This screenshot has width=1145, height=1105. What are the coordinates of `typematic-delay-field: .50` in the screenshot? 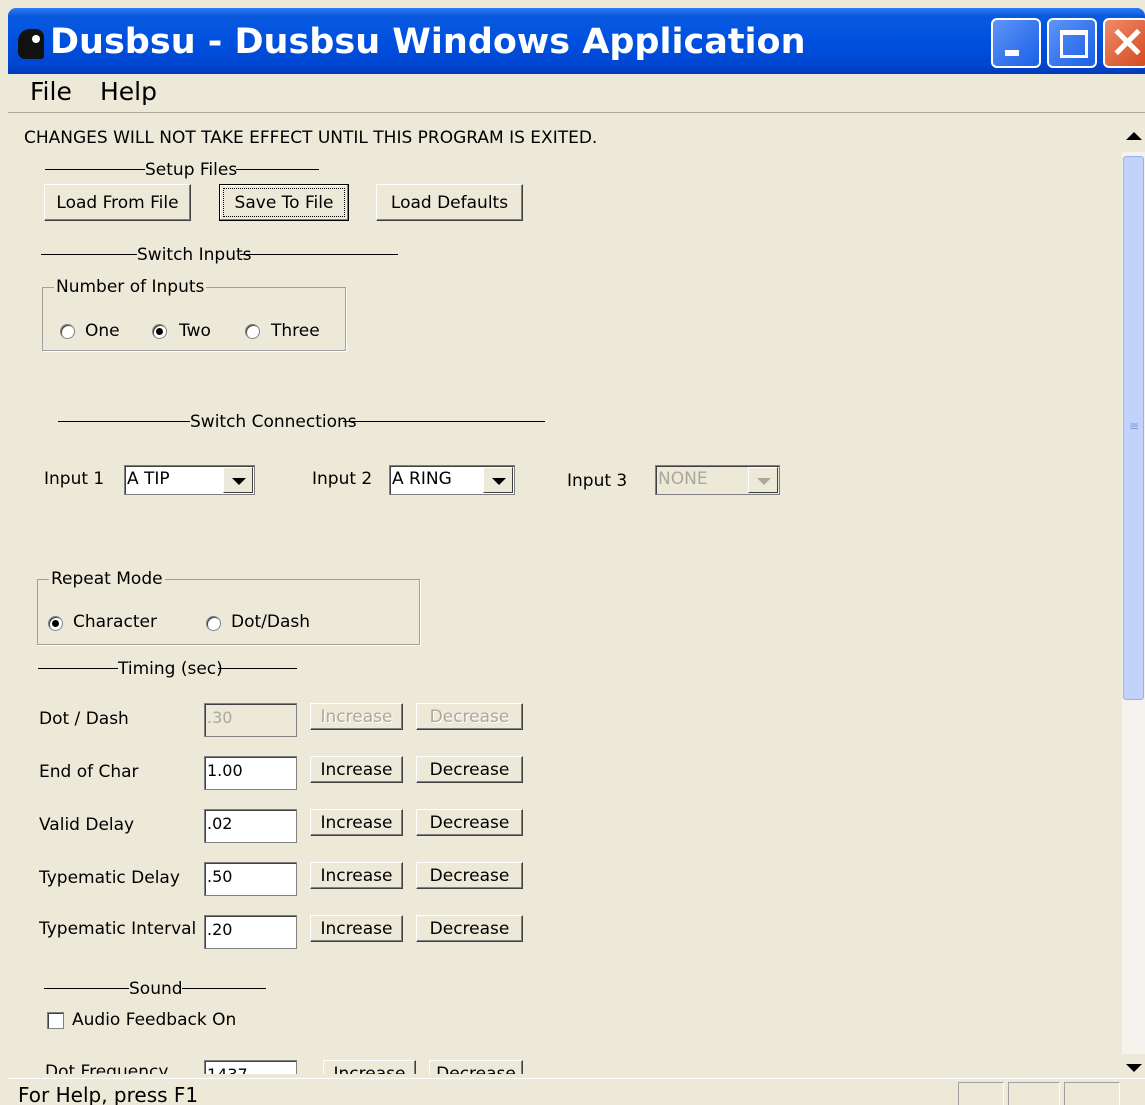 It's located at (250, 879).